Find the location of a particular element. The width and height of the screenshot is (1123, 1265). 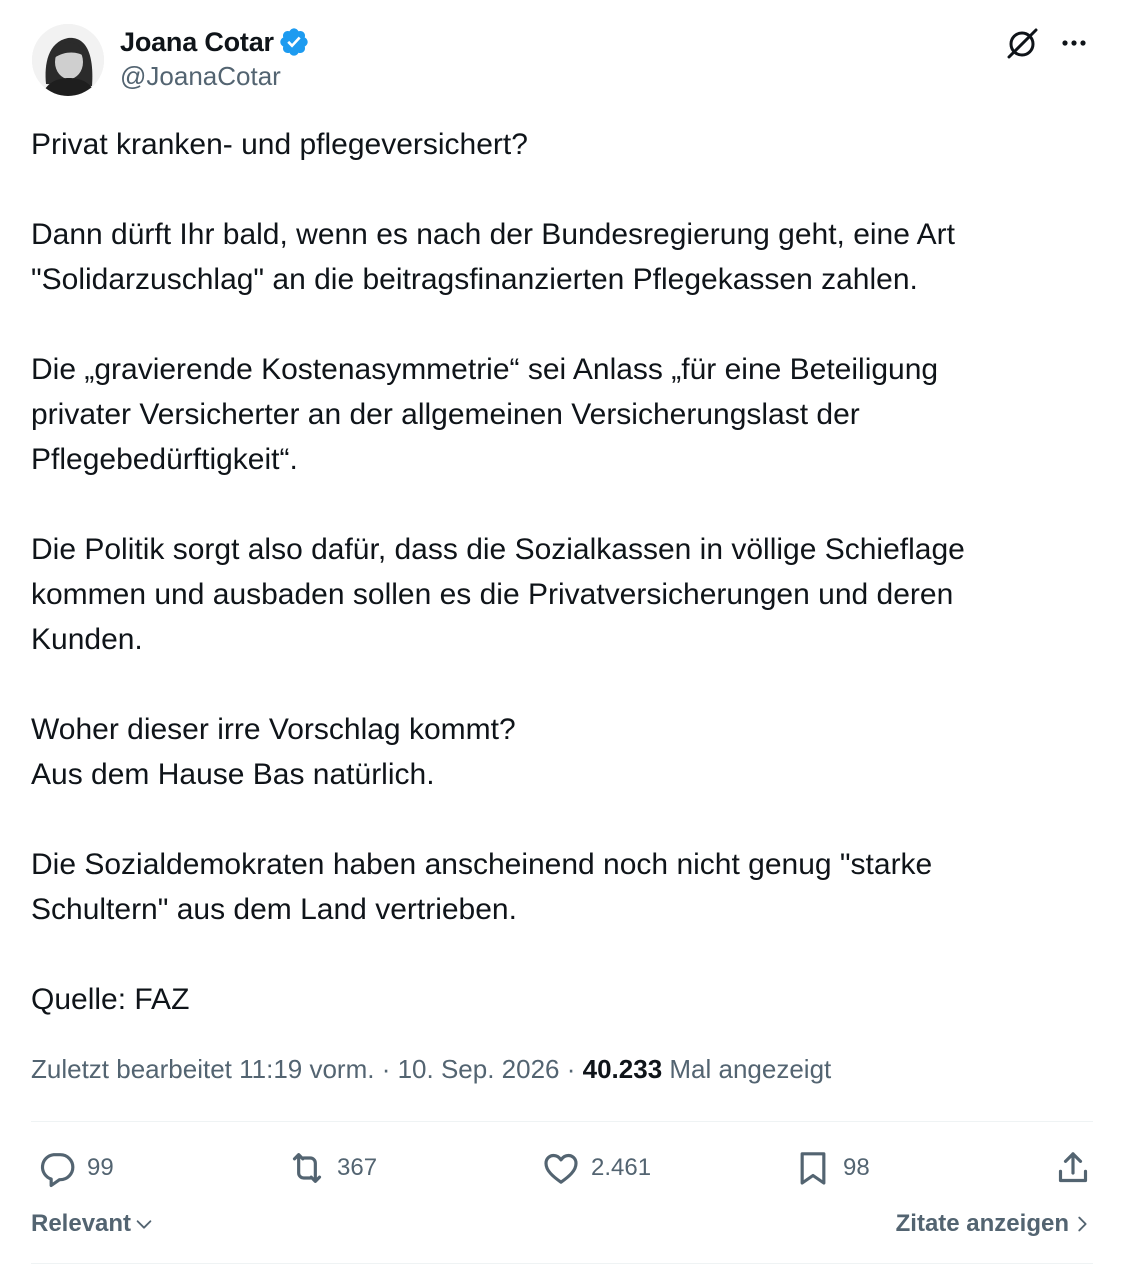

more-icon is located at coordinates (1074, 43).